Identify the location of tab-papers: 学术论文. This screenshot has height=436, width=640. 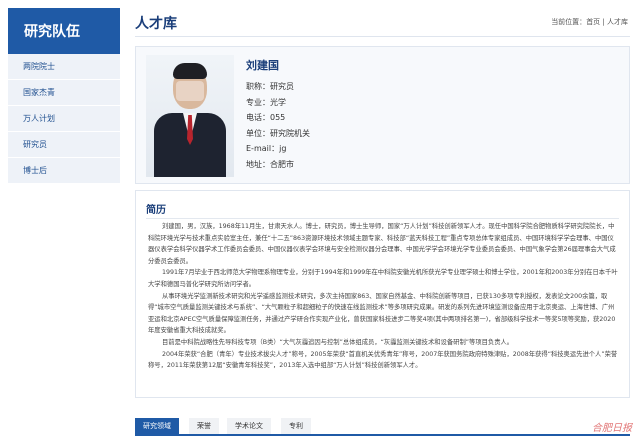
(249, 426).